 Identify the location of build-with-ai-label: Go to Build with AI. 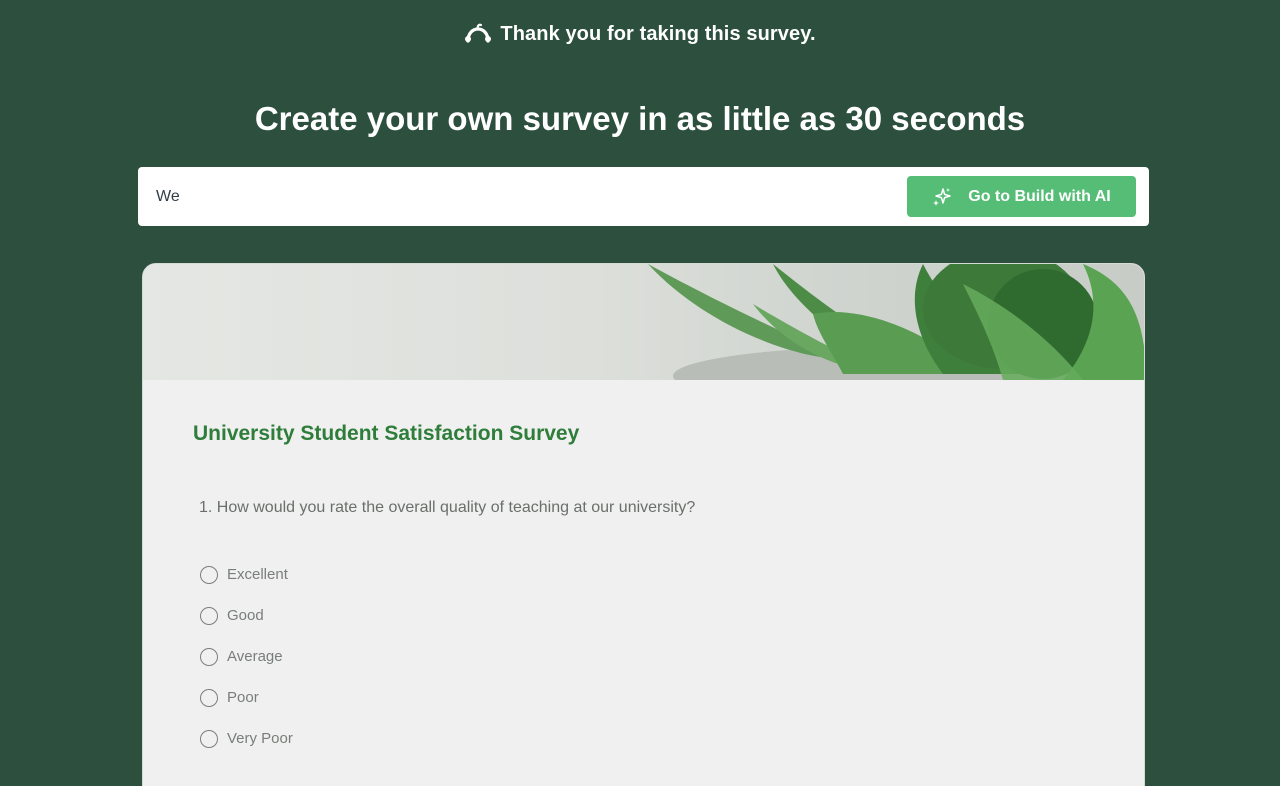
(1039, 196).